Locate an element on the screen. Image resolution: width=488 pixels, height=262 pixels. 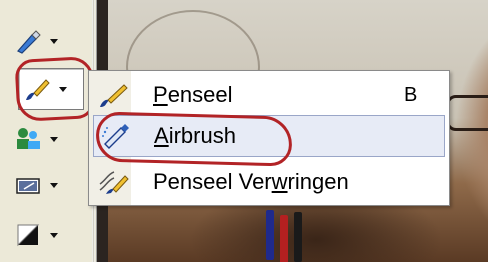
eraser-icon is located at coordinates (28, 186).